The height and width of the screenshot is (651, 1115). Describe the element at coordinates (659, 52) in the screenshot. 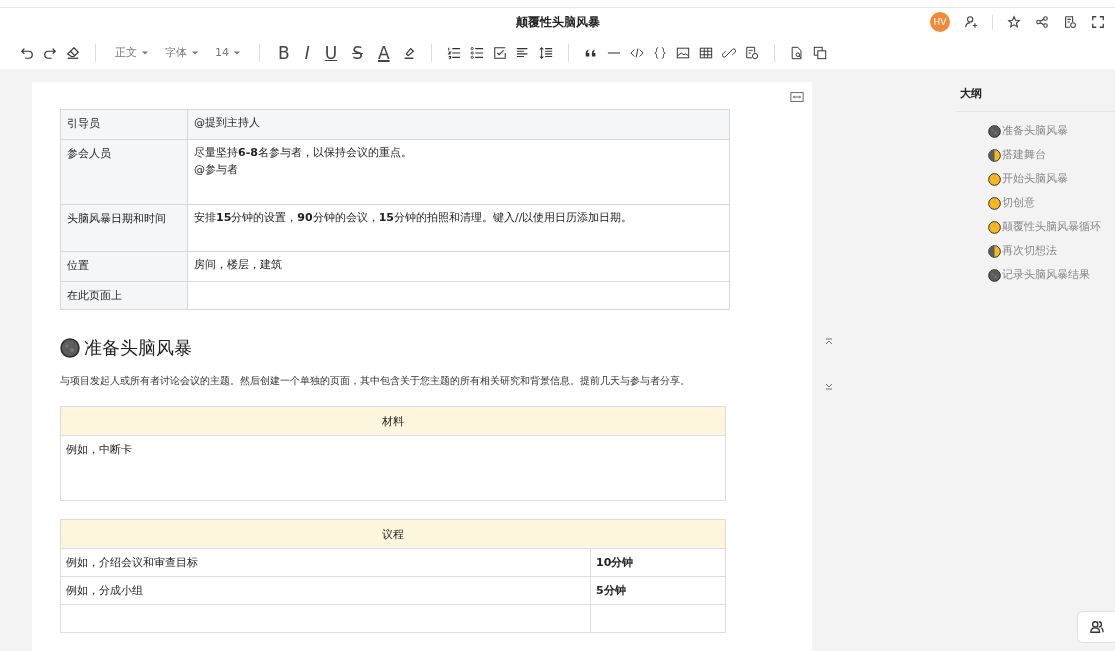

I see `braces-icon` at that location.